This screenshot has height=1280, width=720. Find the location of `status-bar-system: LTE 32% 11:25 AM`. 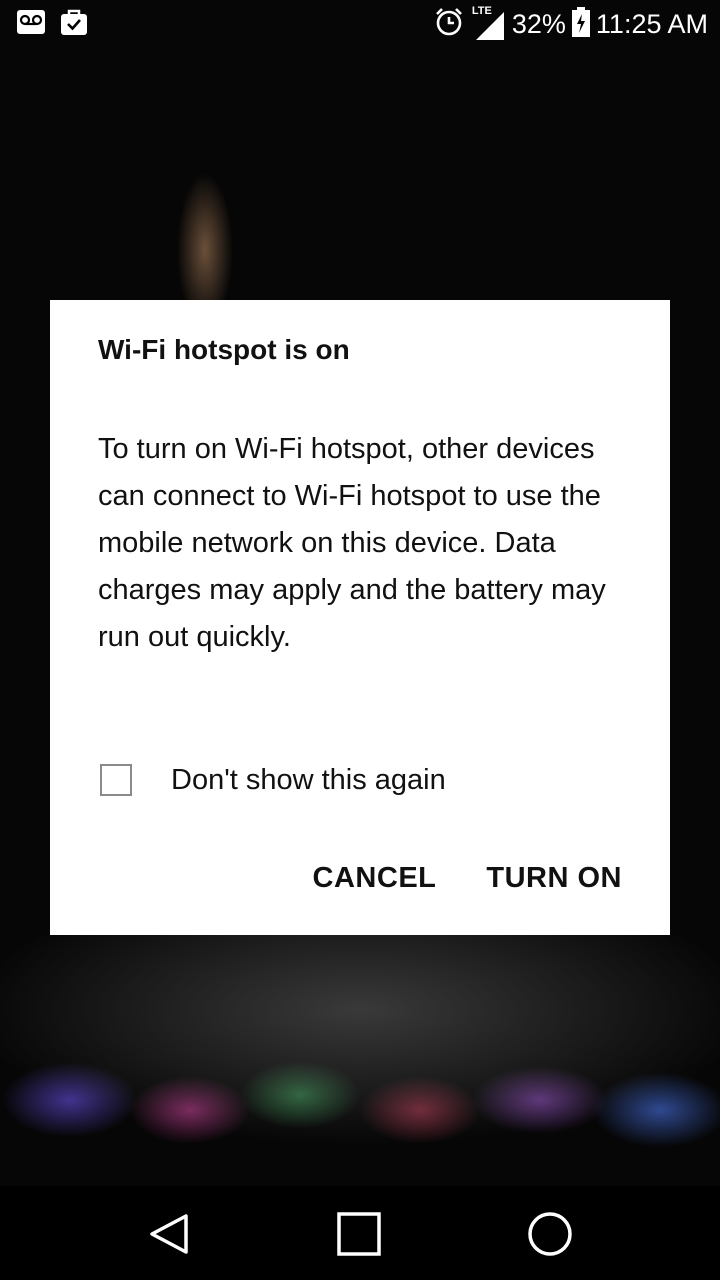

status-bar-system: LTE 32% 11:25 AM is located at coordinates (571, 23).